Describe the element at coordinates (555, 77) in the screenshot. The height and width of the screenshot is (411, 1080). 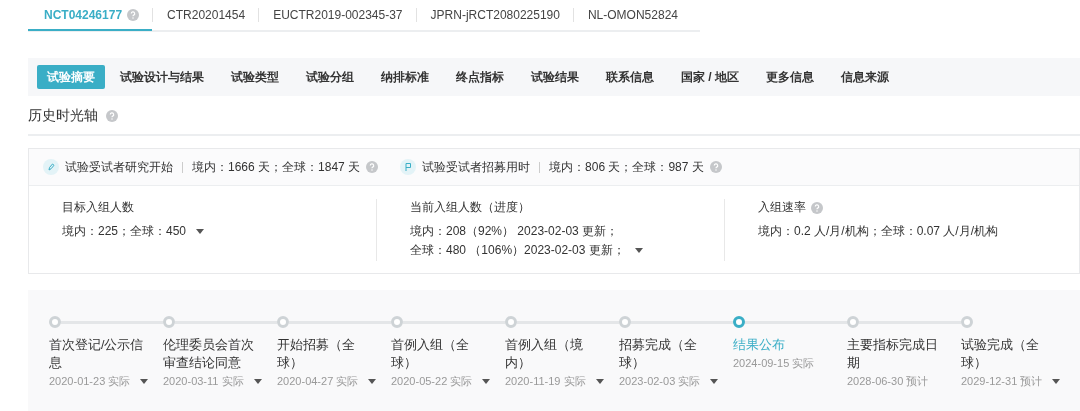
I see `section-tab: 试验结果` at that location.